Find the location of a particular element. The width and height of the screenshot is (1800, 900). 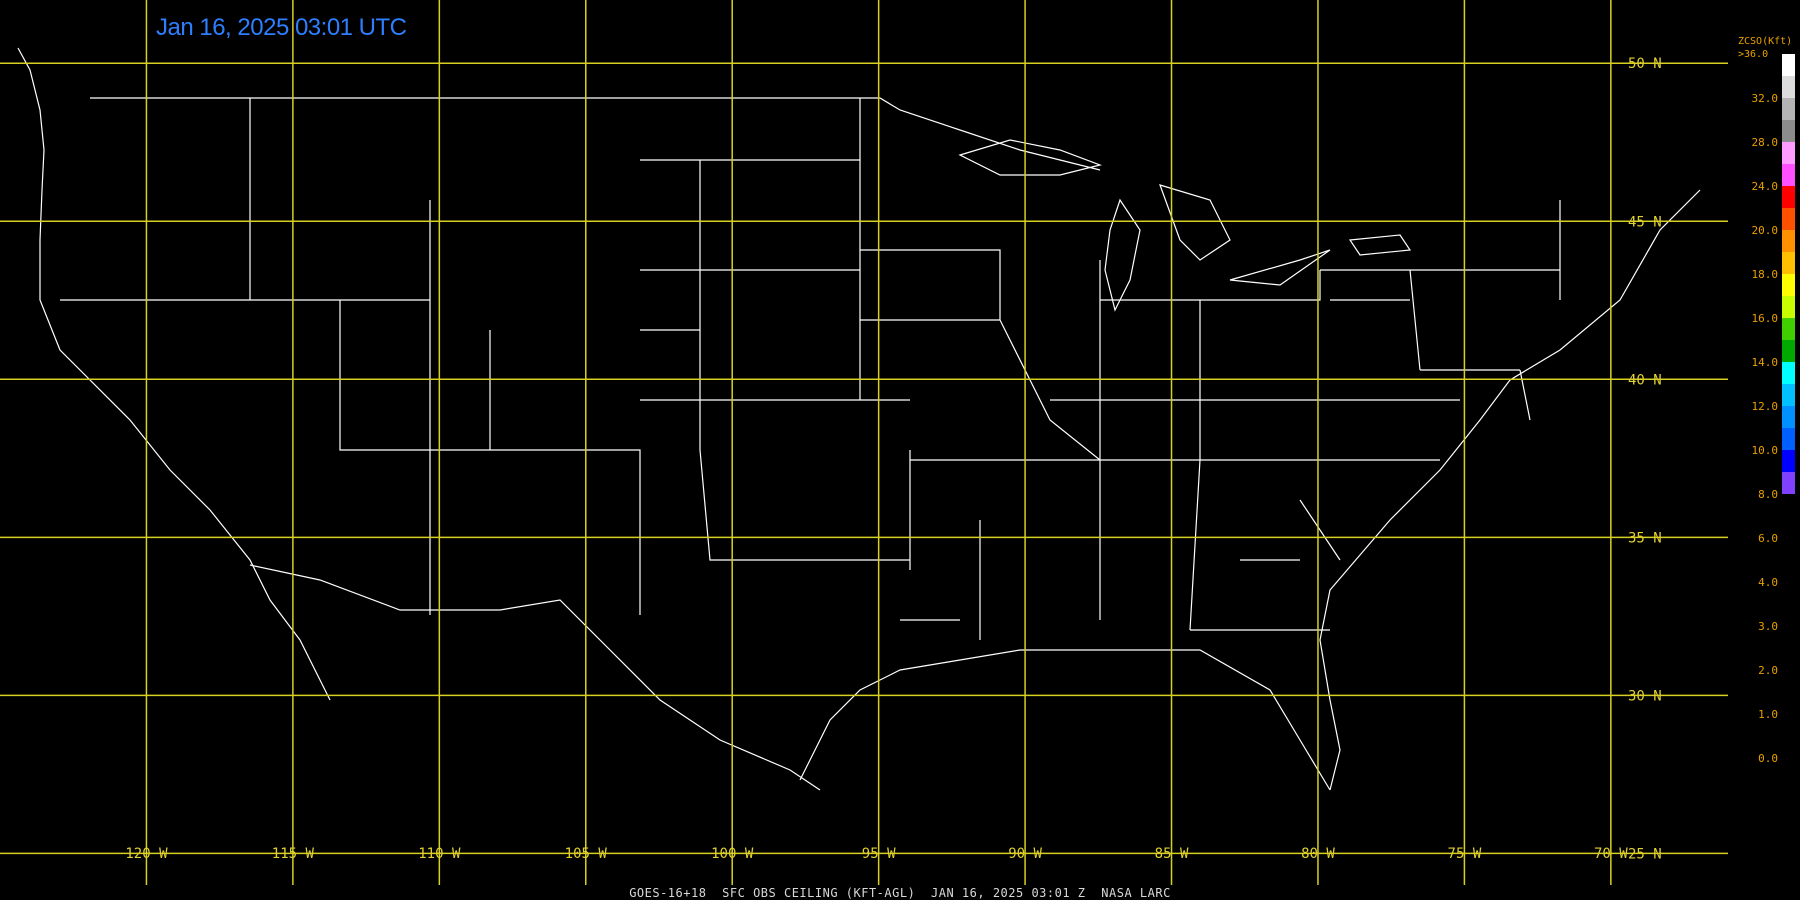

timestamp: Jan 16, 2025 03:01 UTC is located at coordinates (281, 27).